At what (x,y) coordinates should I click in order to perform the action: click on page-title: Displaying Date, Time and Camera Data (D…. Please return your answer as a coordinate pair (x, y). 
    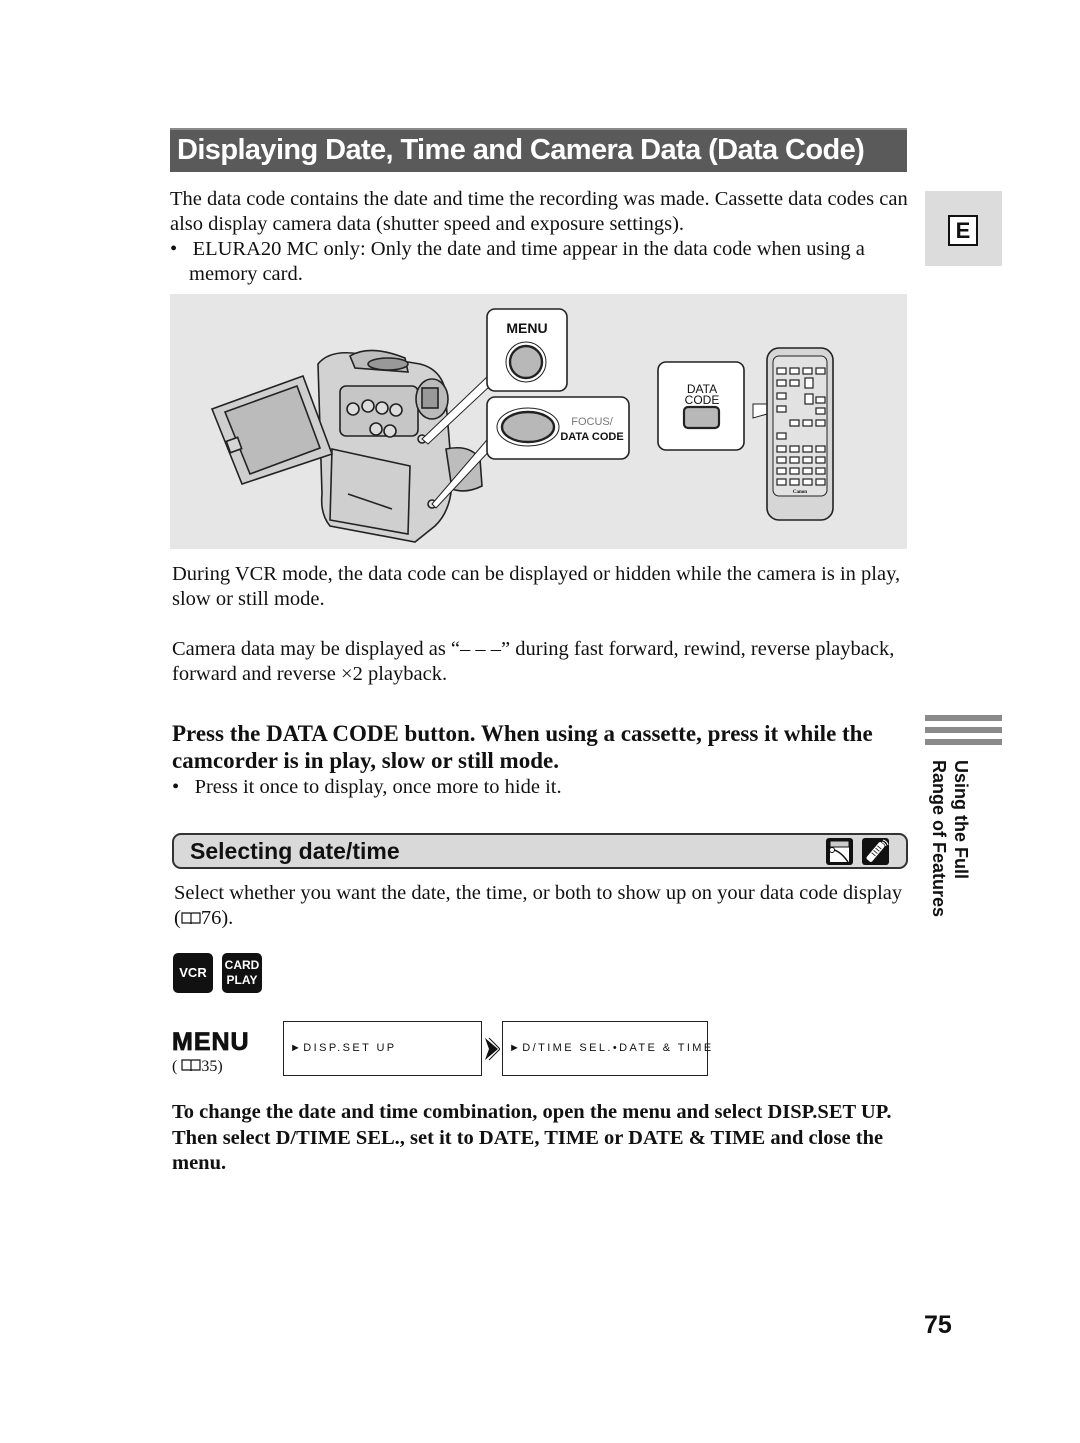
    Looking at the image, I should click on (521, 150).